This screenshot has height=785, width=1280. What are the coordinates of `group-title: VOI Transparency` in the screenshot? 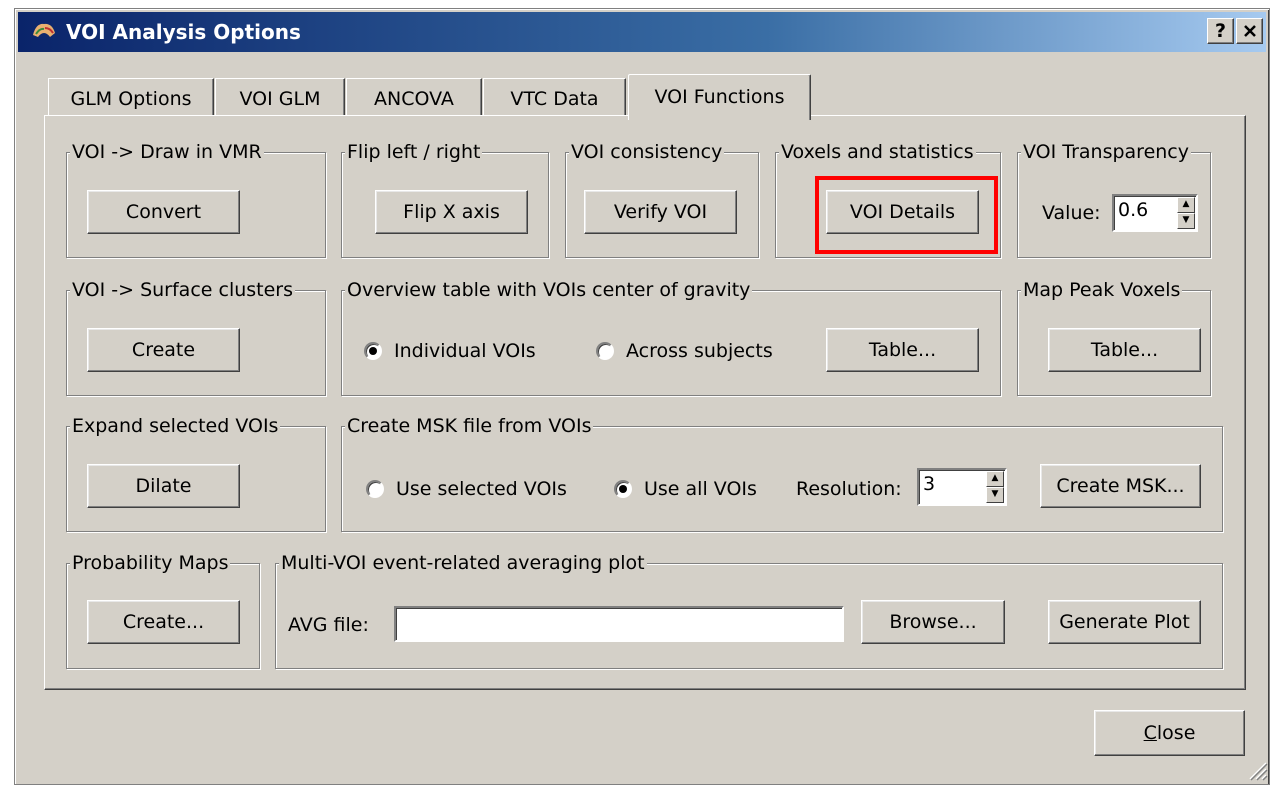 It's located at (1106, 152).